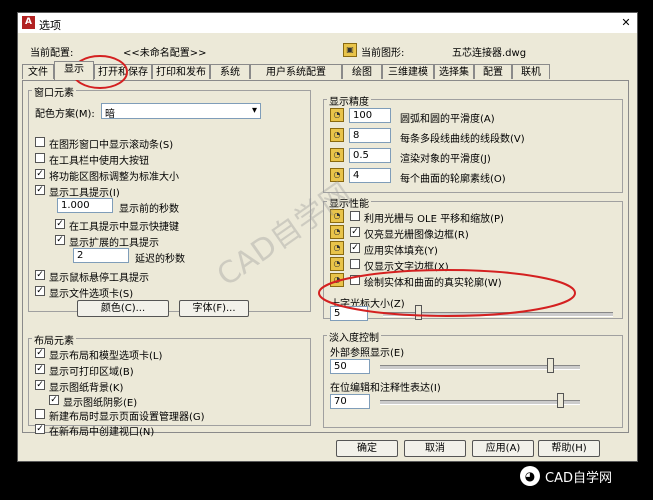 Image resolution: width=653 pixels, height=500 pixels. Describe the element at coordinates (74, 70) in the screenshot. I see `tab-display: 显示` at that location.